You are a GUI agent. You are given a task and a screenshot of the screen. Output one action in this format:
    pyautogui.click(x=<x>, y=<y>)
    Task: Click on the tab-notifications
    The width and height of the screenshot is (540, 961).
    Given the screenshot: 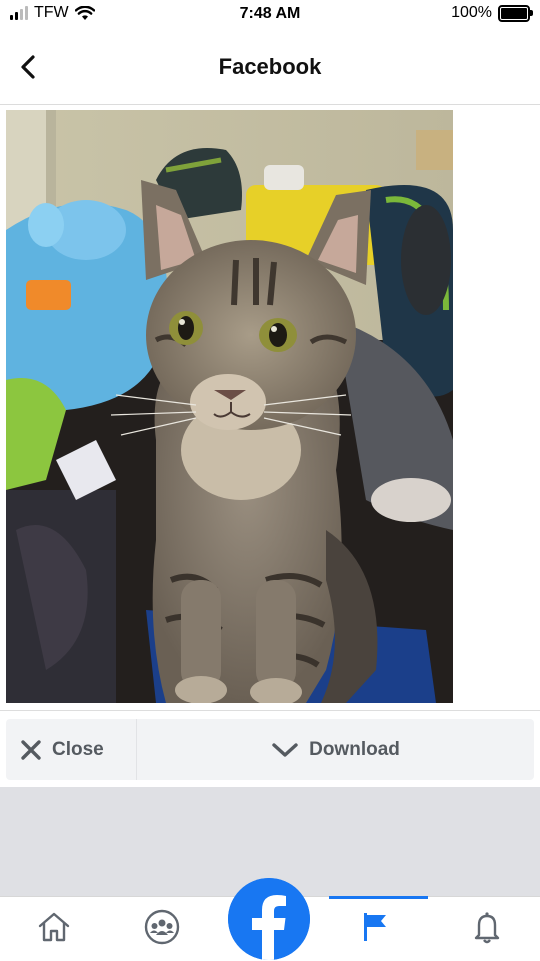 What is the action you would take?
    pyautogui.click(x=487, y=927)
    